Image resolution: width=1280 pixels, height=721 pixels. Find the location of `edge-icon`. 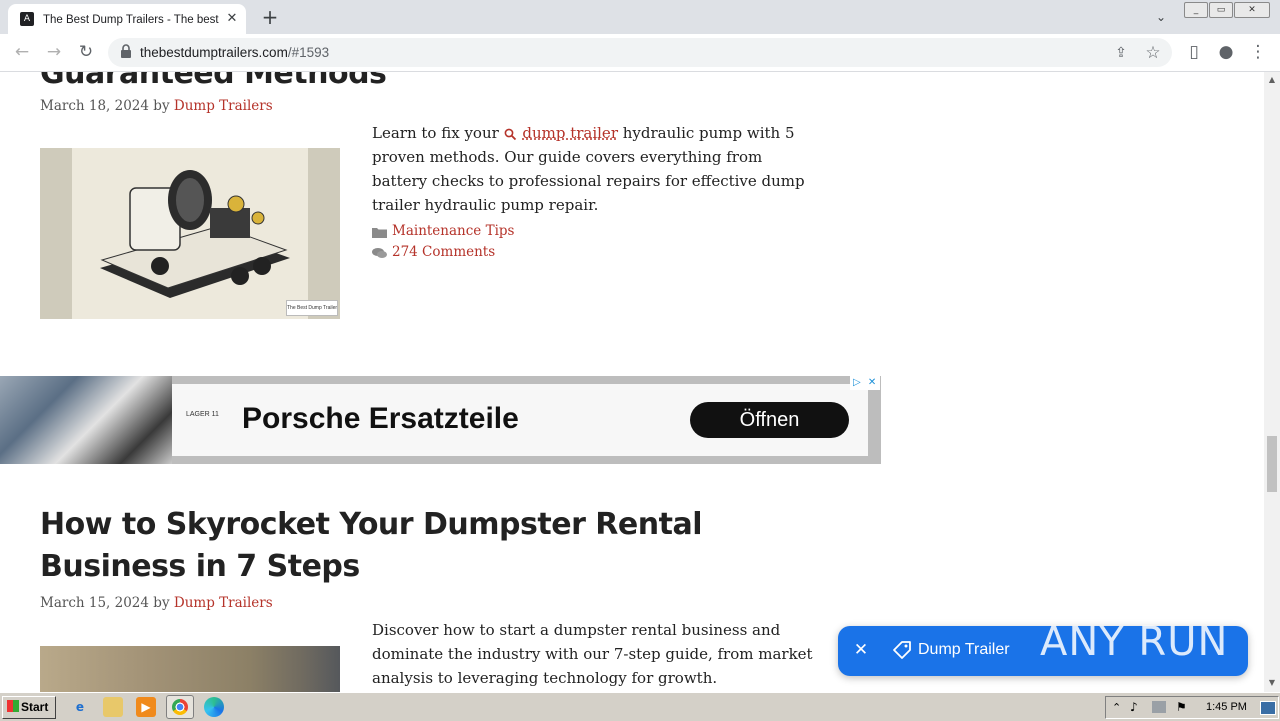

edge-icon is located at coordinates (214, 707).